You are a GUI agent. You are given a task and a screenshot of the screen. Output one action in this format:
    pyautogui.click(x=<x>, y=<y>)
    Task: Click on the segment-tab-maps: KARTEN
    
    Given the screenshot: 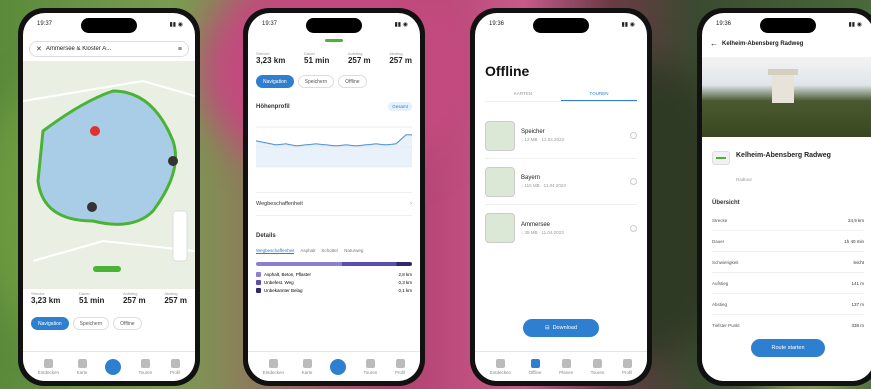 What is the action you would take?
    pyautogui.click(x=523, y=96)
    